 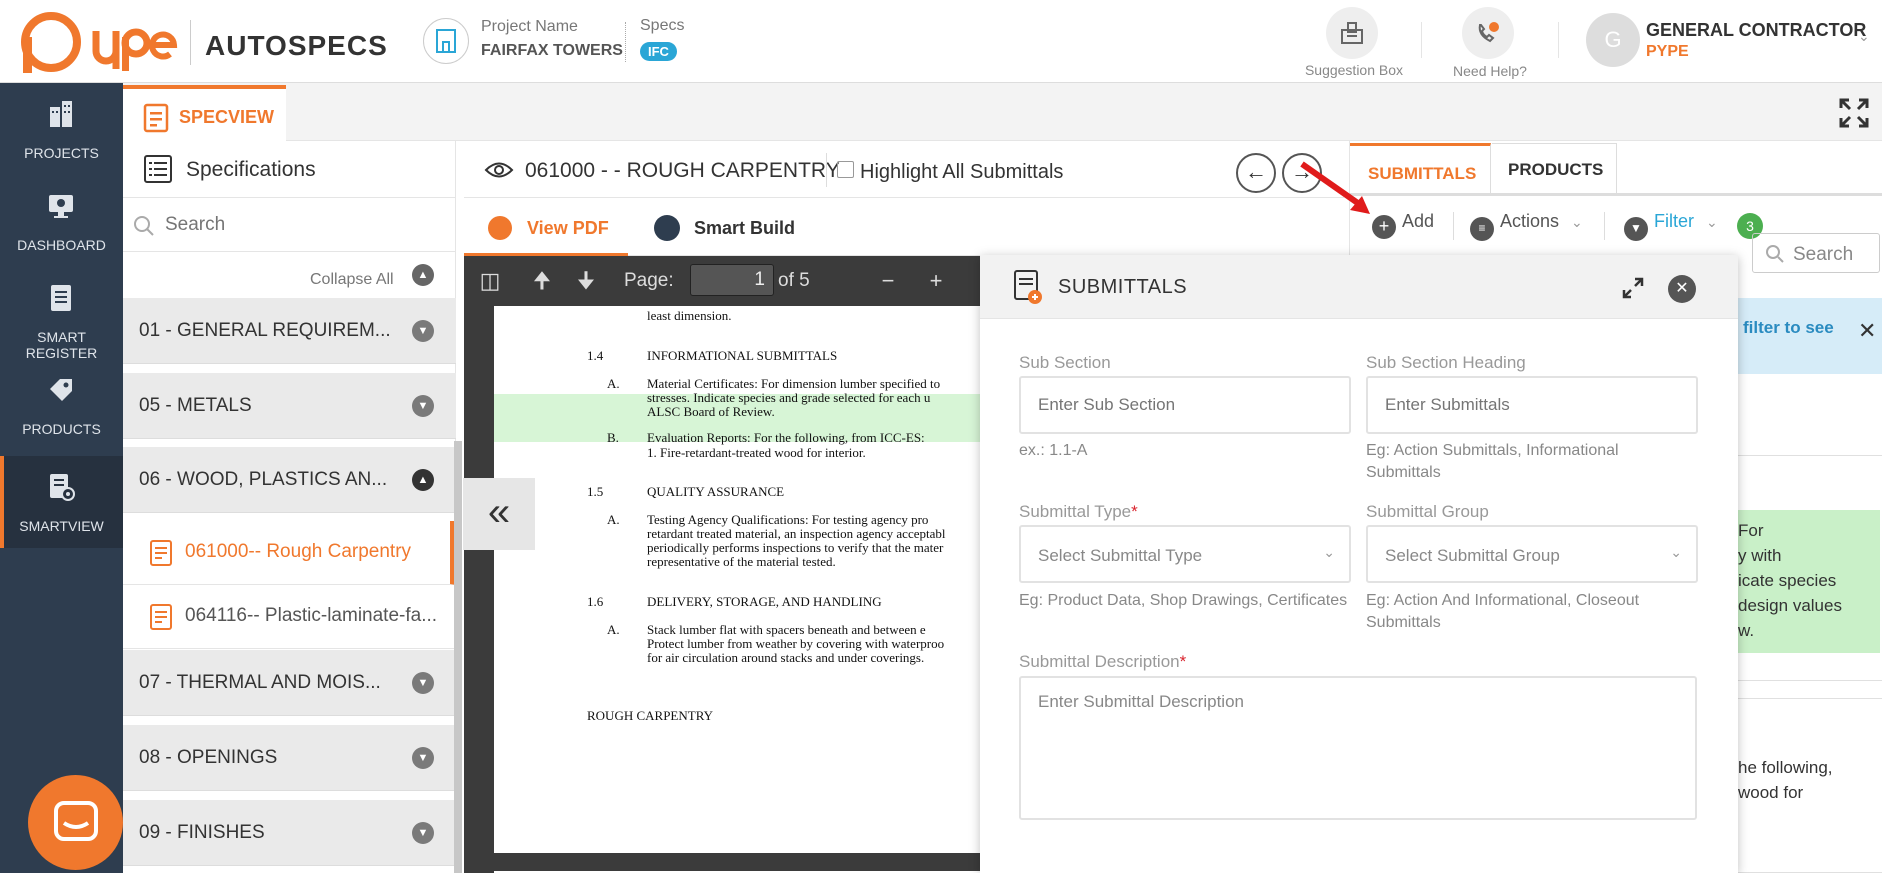 What do you see at coordinates (61, 129) in the screenshot?
I see `nav-projects: PROJECTS` at bounding box center [61, 129].